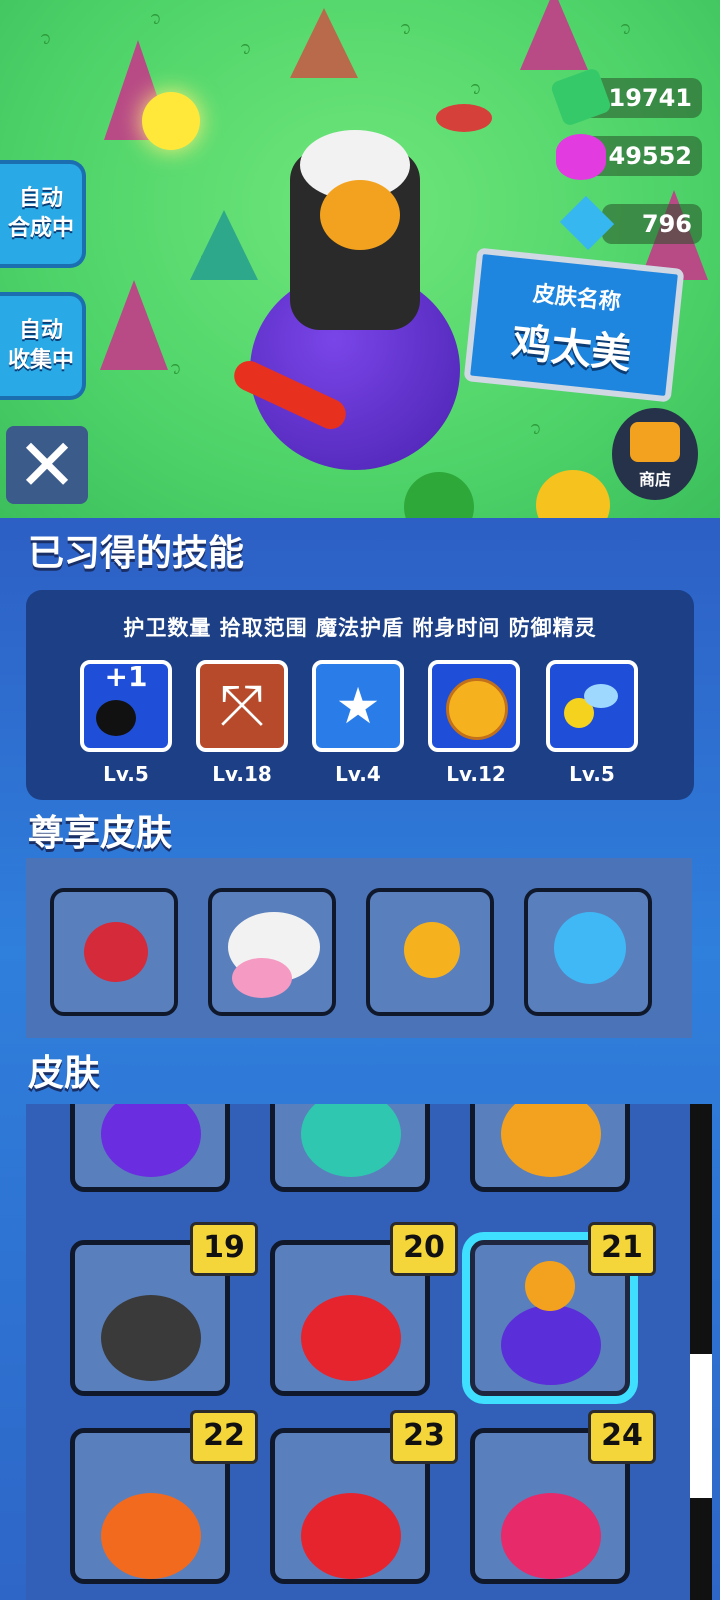  I want to click on skin-item-orange-witch, so click(550, 1148).